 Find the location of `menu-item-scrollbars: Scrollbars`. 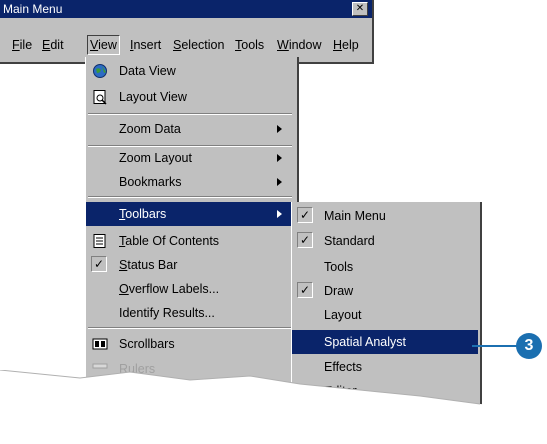

menu-item-scrollbars: Scrollbars is located at coordinates (189, 344).